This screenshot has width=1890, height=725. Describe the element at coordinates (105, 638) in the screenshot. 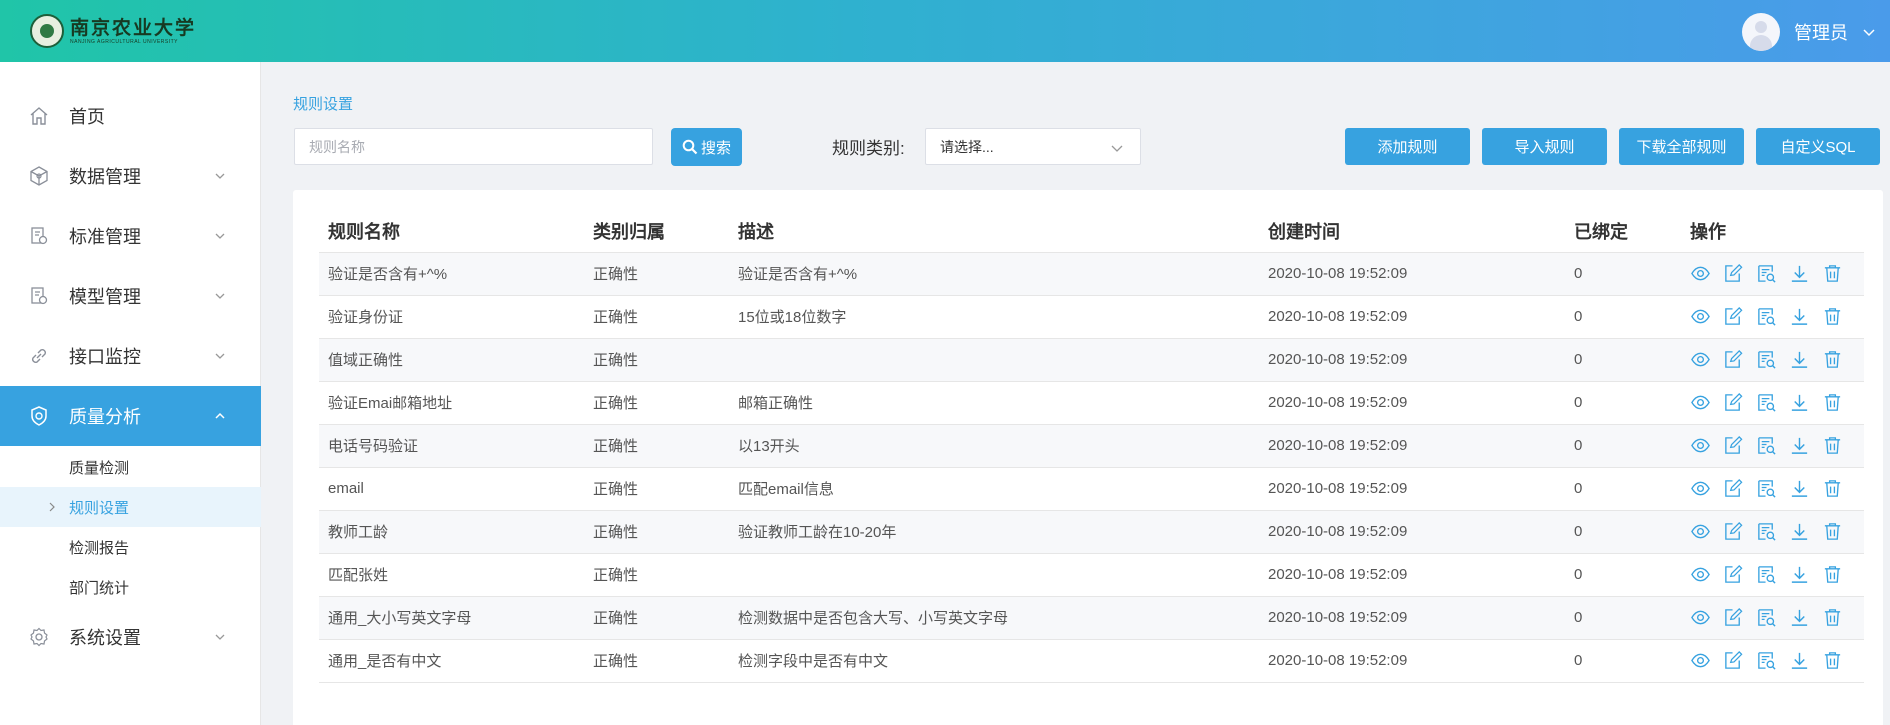

I see `sidebar-item-label: 系统设置` at that location.